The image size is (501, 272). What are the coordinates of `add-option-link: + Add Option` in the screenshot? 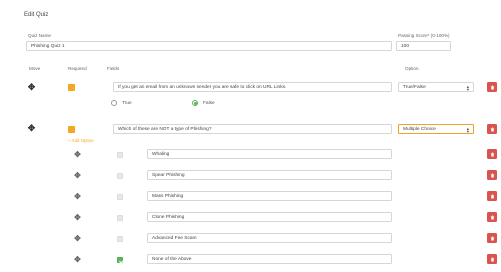 It's located at (81, 140).